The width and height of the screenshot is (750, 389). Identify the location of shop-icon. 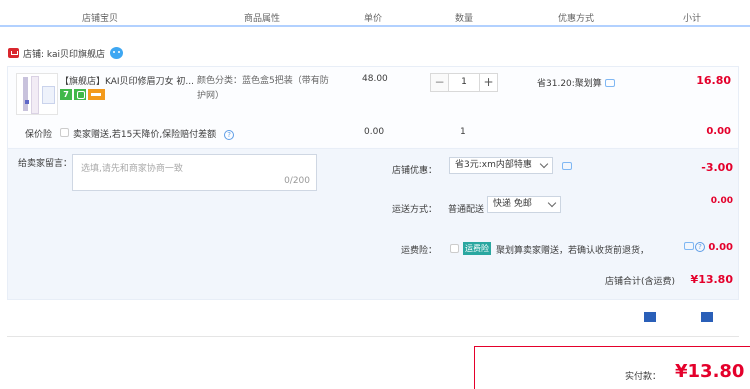
(13, 53).